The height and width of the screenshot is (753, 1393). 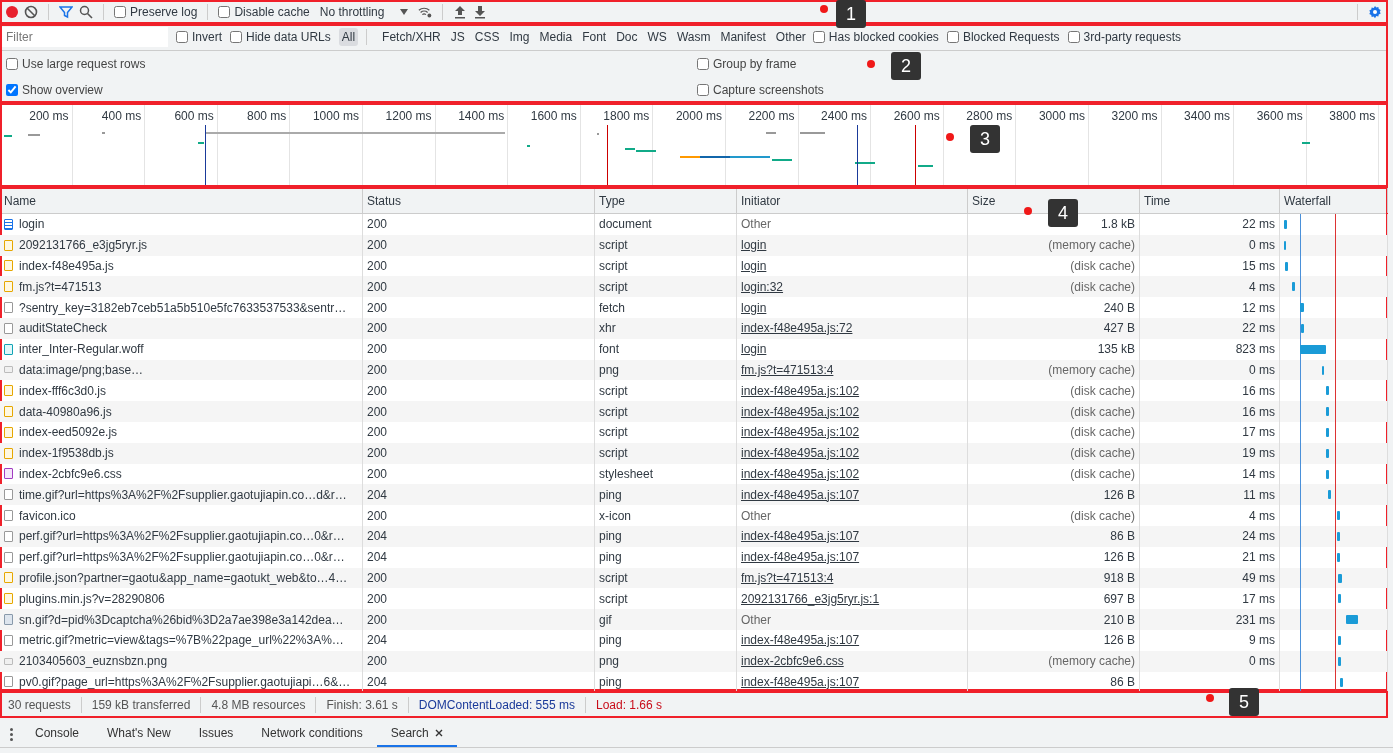 I want to click on preserve-log-checkbox, so click(x=120, y=11).